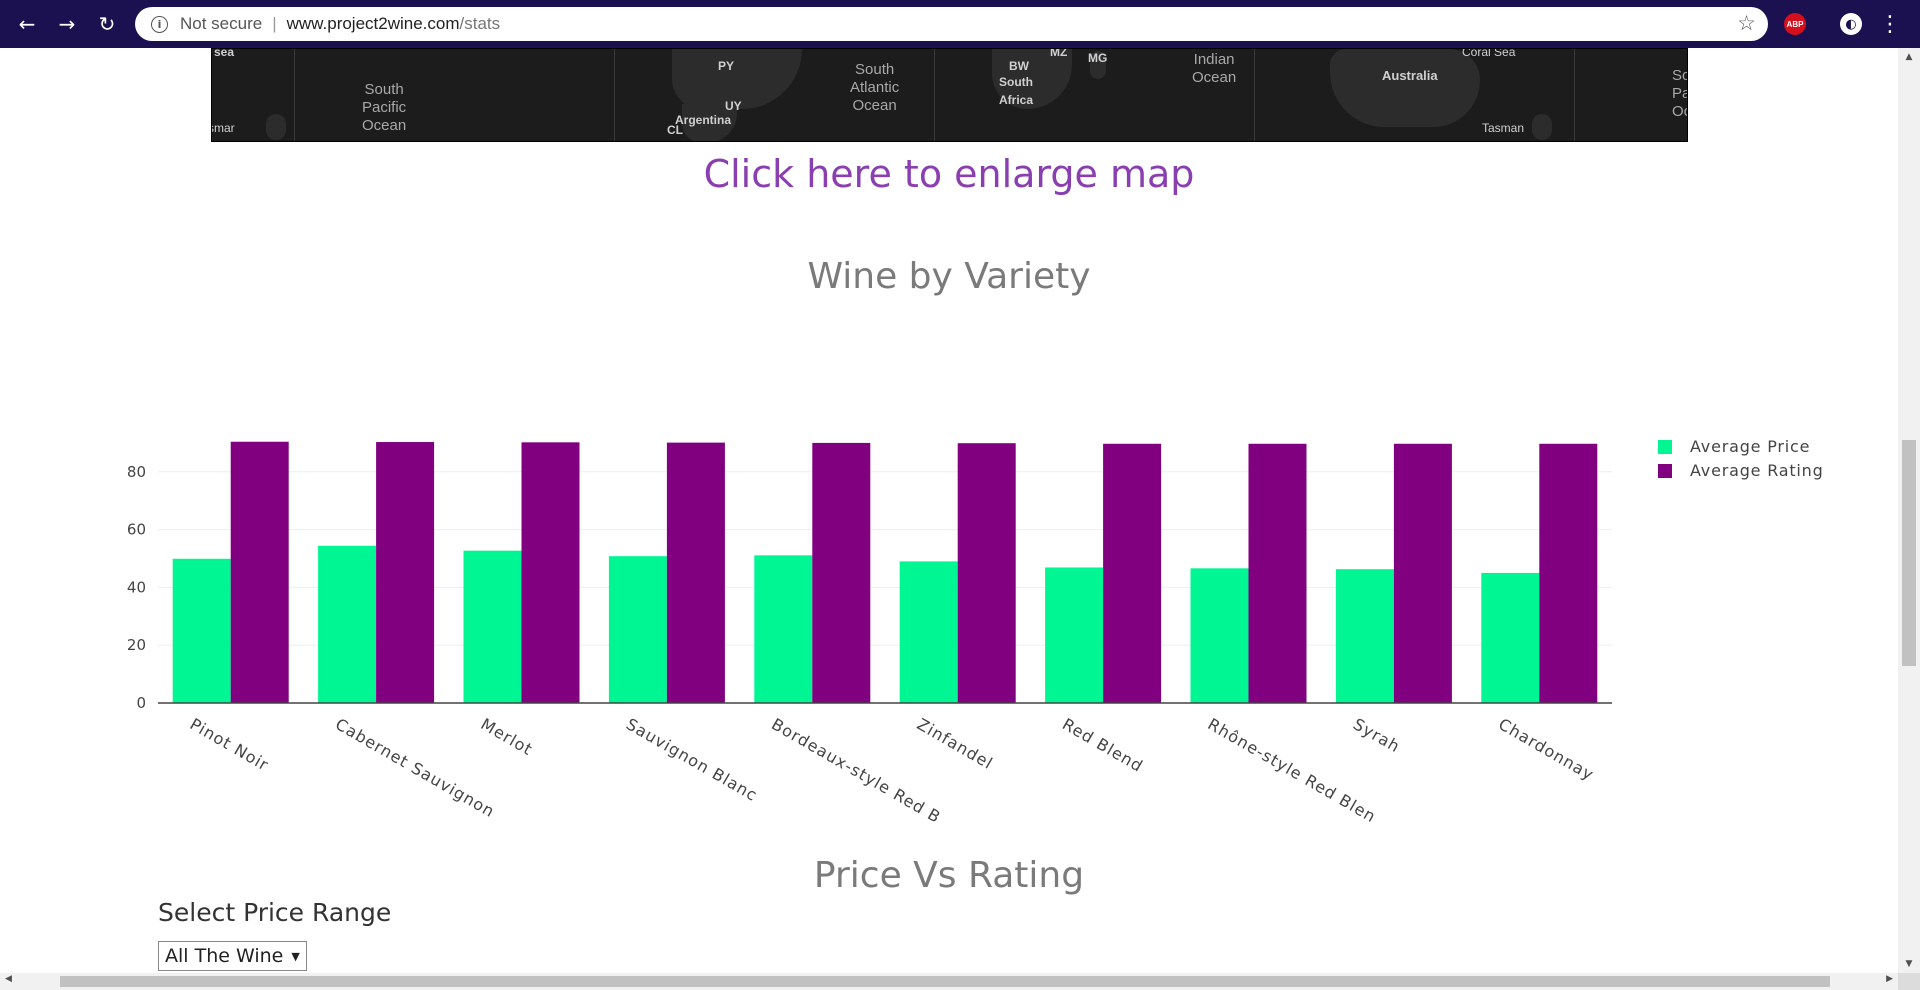 The width and height of the screenshot is (1920, 990). I want to click on scroll-down-icon: ▼, so click(1909, 964).